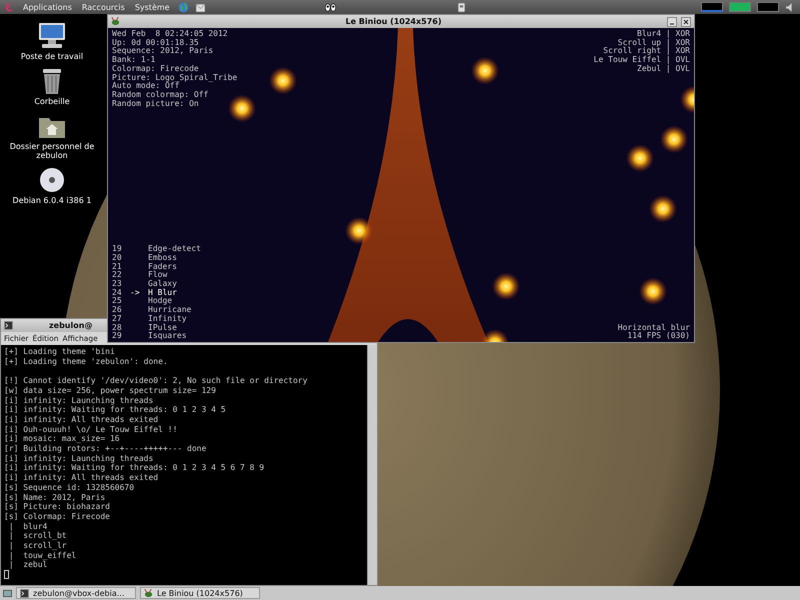 The width and height of the screenshot is (800, 600). Describe the element at coordinates (183, 7) in the screenshot. I see `globe-icon` at that location.